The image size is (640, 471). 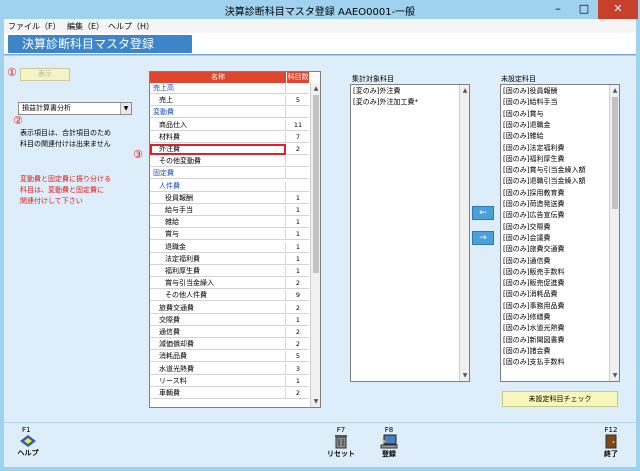 What do you see at coordinates (229, 186) in the screenshot?
I see `table-row: 人件費` at bounding box center [229, 186].